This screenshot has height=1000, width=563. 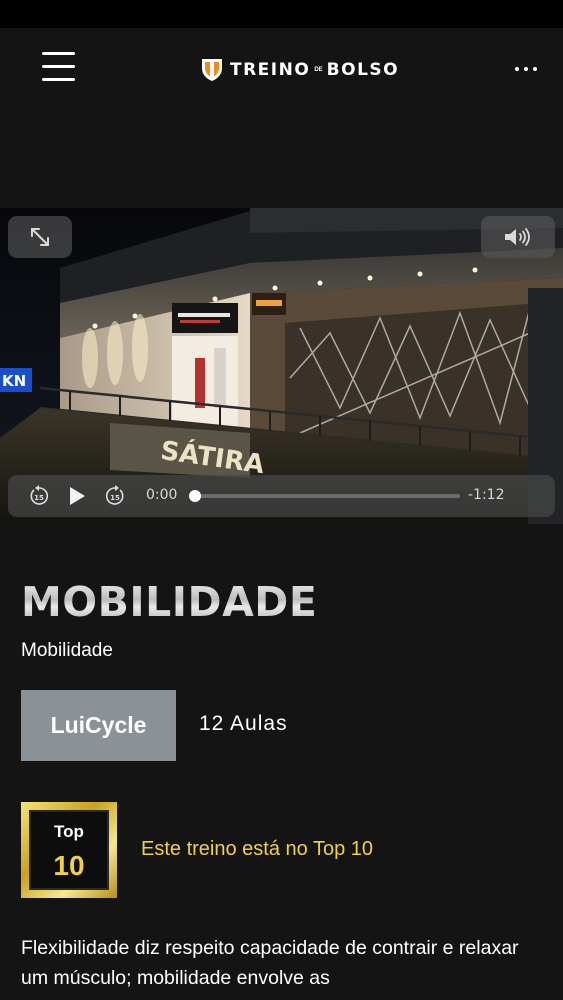 I want to click on scrubber-knob, so click(x=195, y=496).